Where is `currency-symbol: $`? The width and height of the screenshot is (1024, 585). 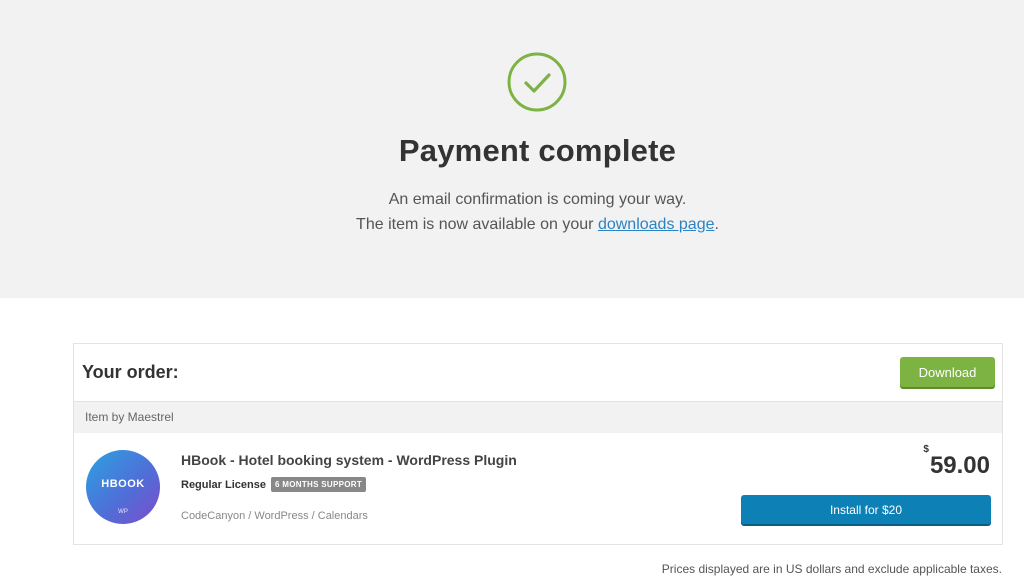 currency-symbol: $ is located at coordinates (926, 449).